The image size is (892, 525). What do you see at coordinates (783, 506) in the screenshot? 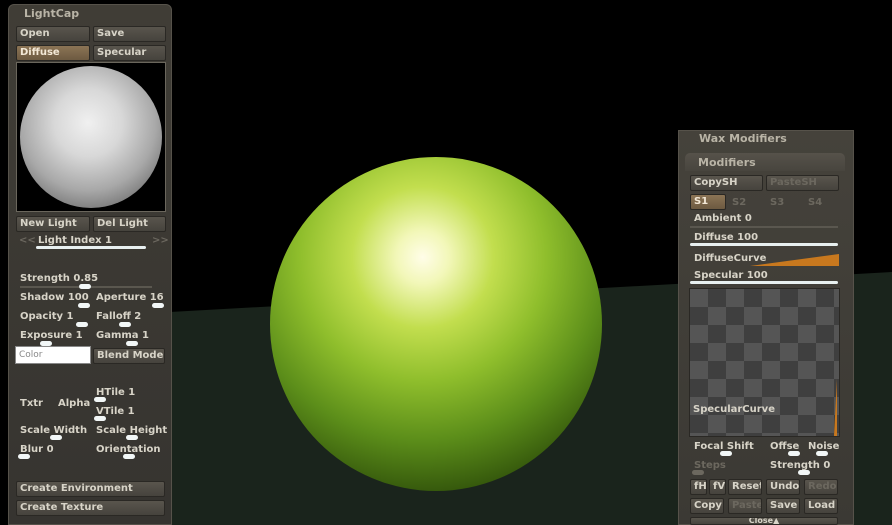
I see `wax-save-button: Save` at bounding box center [783, 506].